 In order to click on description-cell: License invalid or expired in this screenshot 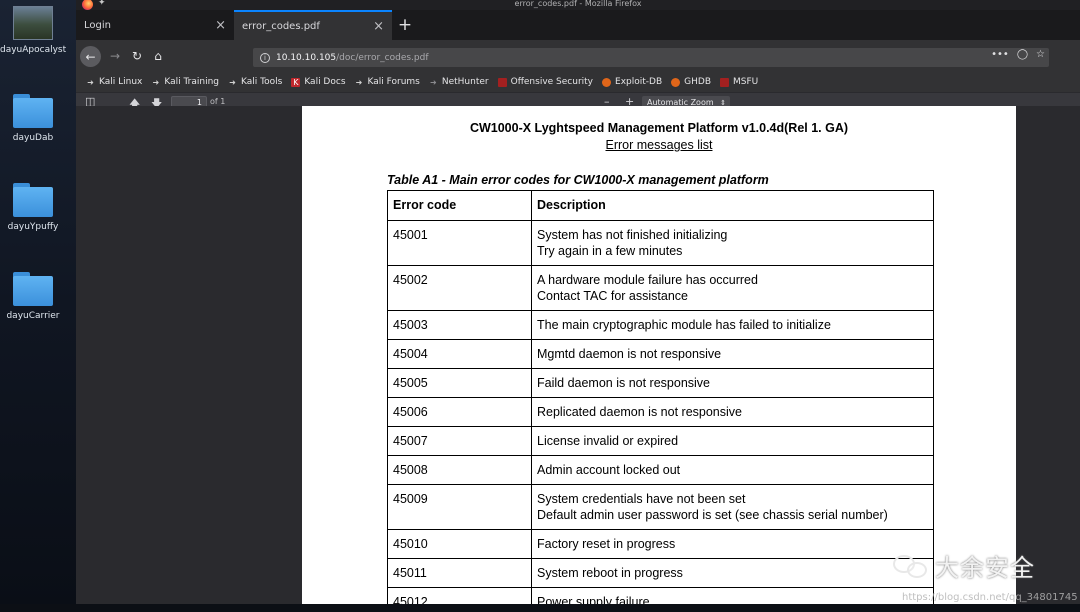, I will do `click(732, 441)`.